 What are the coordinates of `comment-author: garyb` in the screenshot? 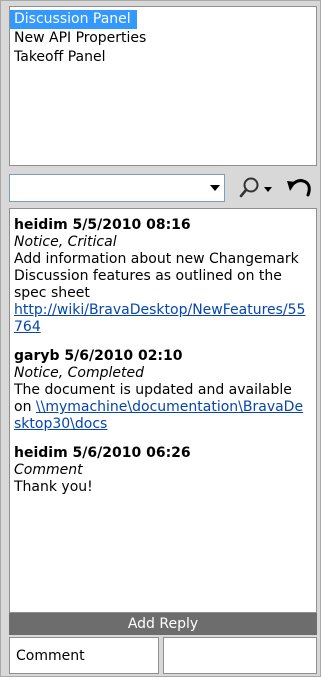 It's located at (37, 356).